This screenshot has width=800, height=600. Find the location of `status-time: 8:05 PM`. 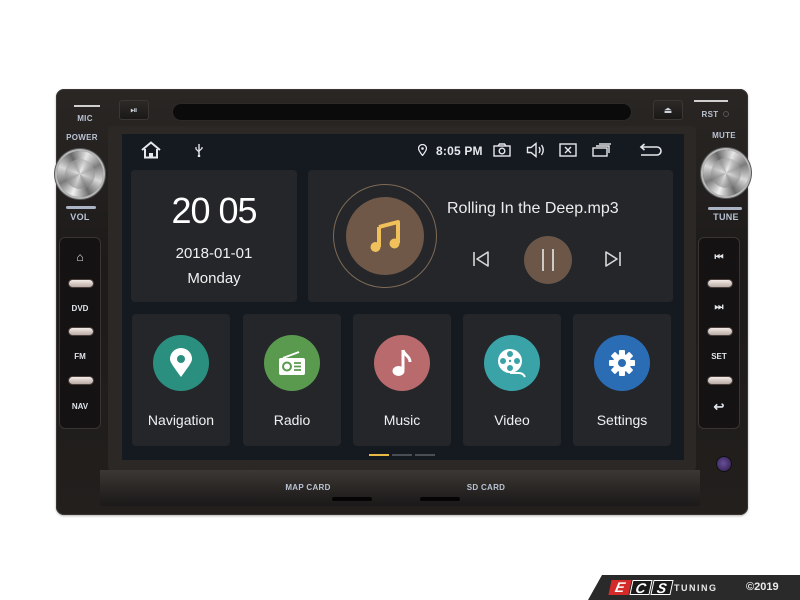

status-time: 8:05 PM is located at coordinates (459, 151).